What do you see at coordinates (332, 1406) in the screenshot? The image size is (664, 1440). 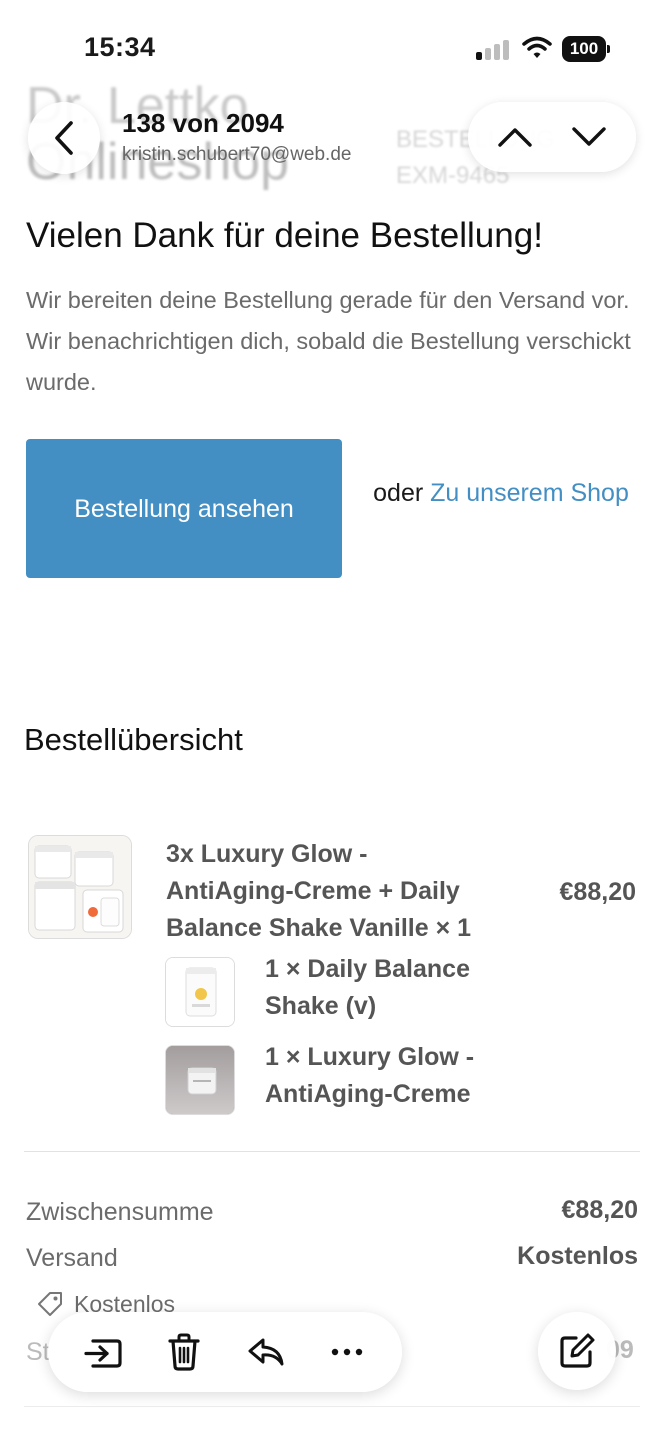 I see `bottom-divider` at bounding box center [332, 1406].